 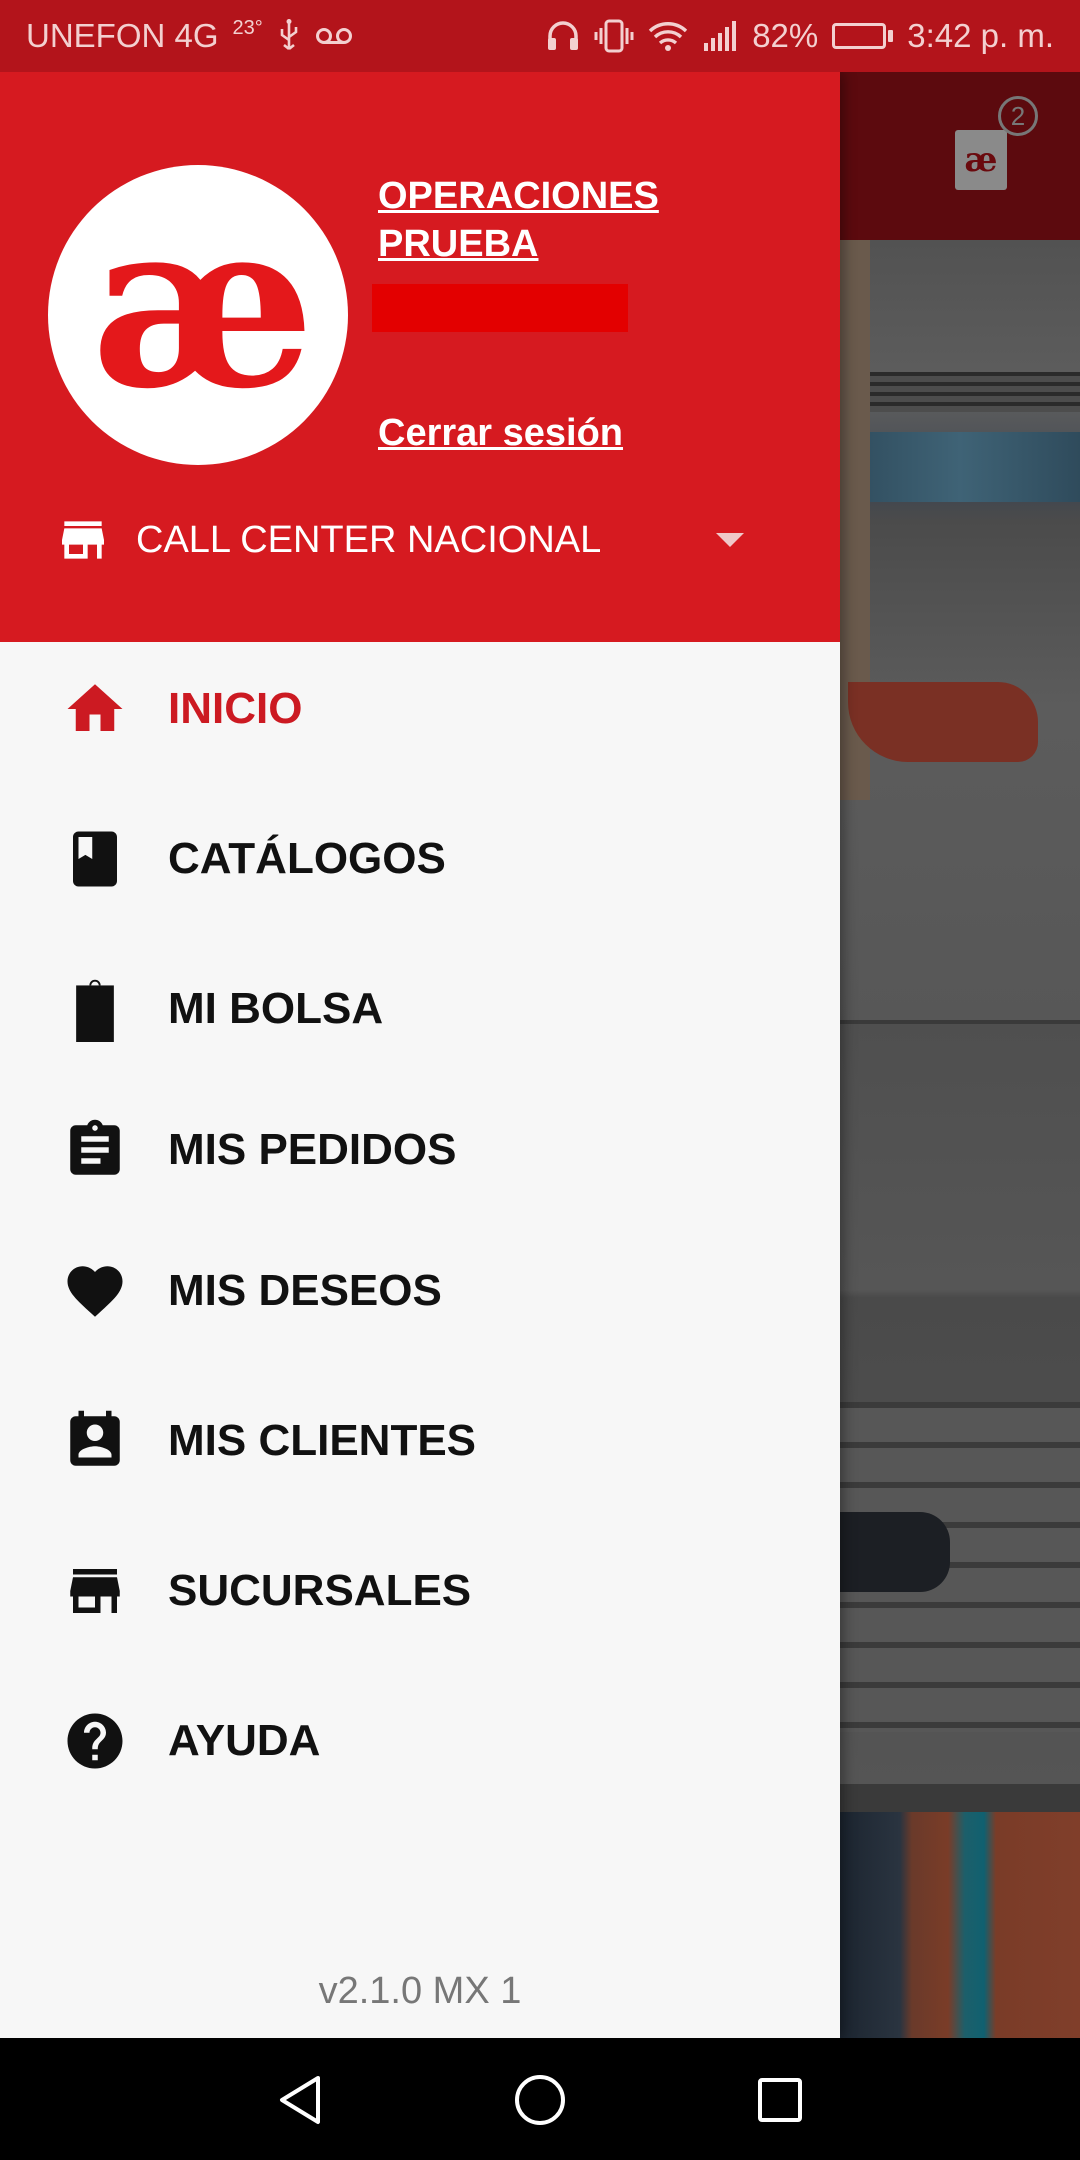 I want to click on user-name-link: OPERACIONES PRUEBA, so click(x=588, y=220).